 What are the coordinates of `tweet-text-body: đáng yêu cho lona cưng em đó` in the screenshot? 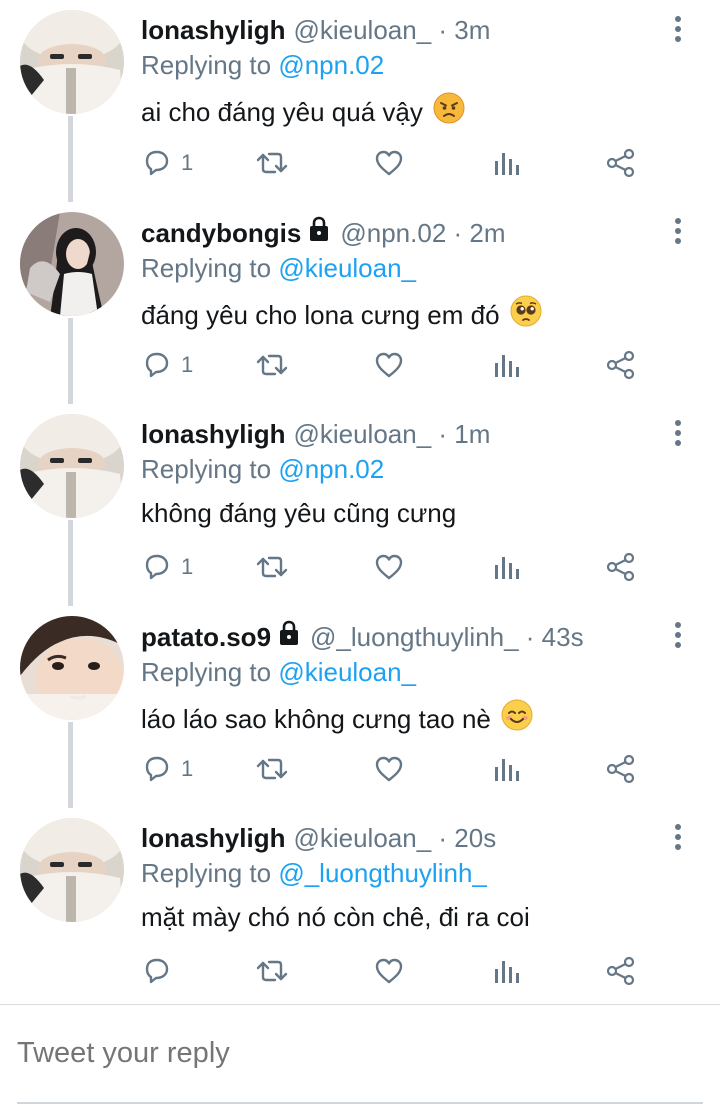 It's located at (320, 315).